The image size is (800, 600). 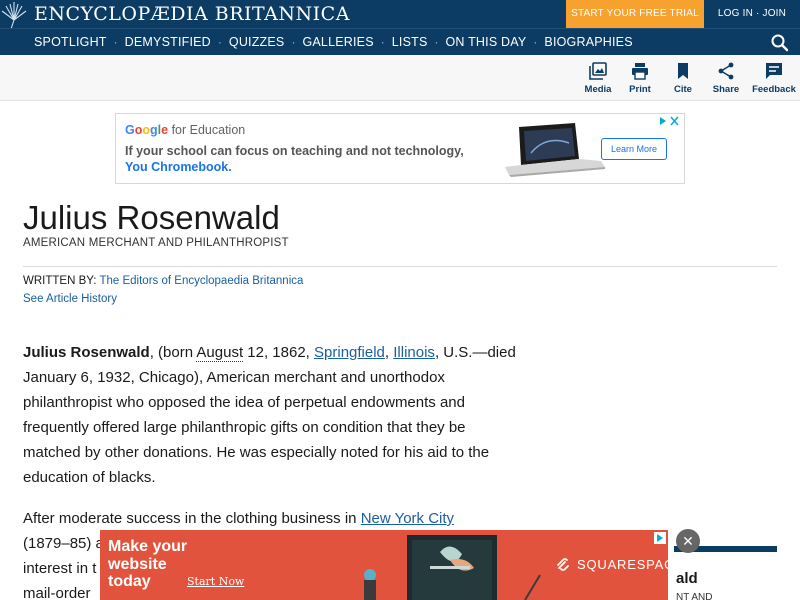 What do you see at coordinates (192, 14) in the screenshot?
I see `brand-name: ENCYCLOPÆDIA BRITANNICA` at bounding box center [192, 14].